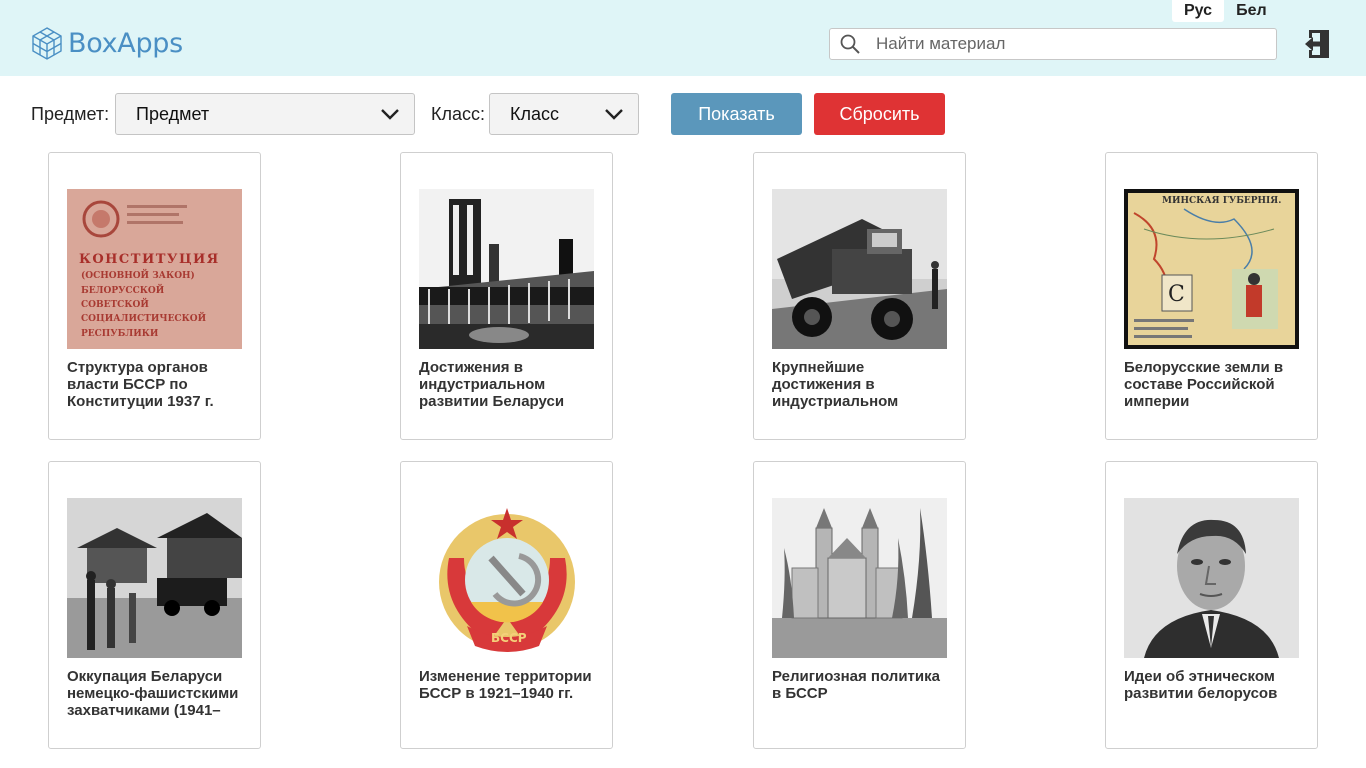  I want to click on subject-select-value: Предмет, so click(173, 113).